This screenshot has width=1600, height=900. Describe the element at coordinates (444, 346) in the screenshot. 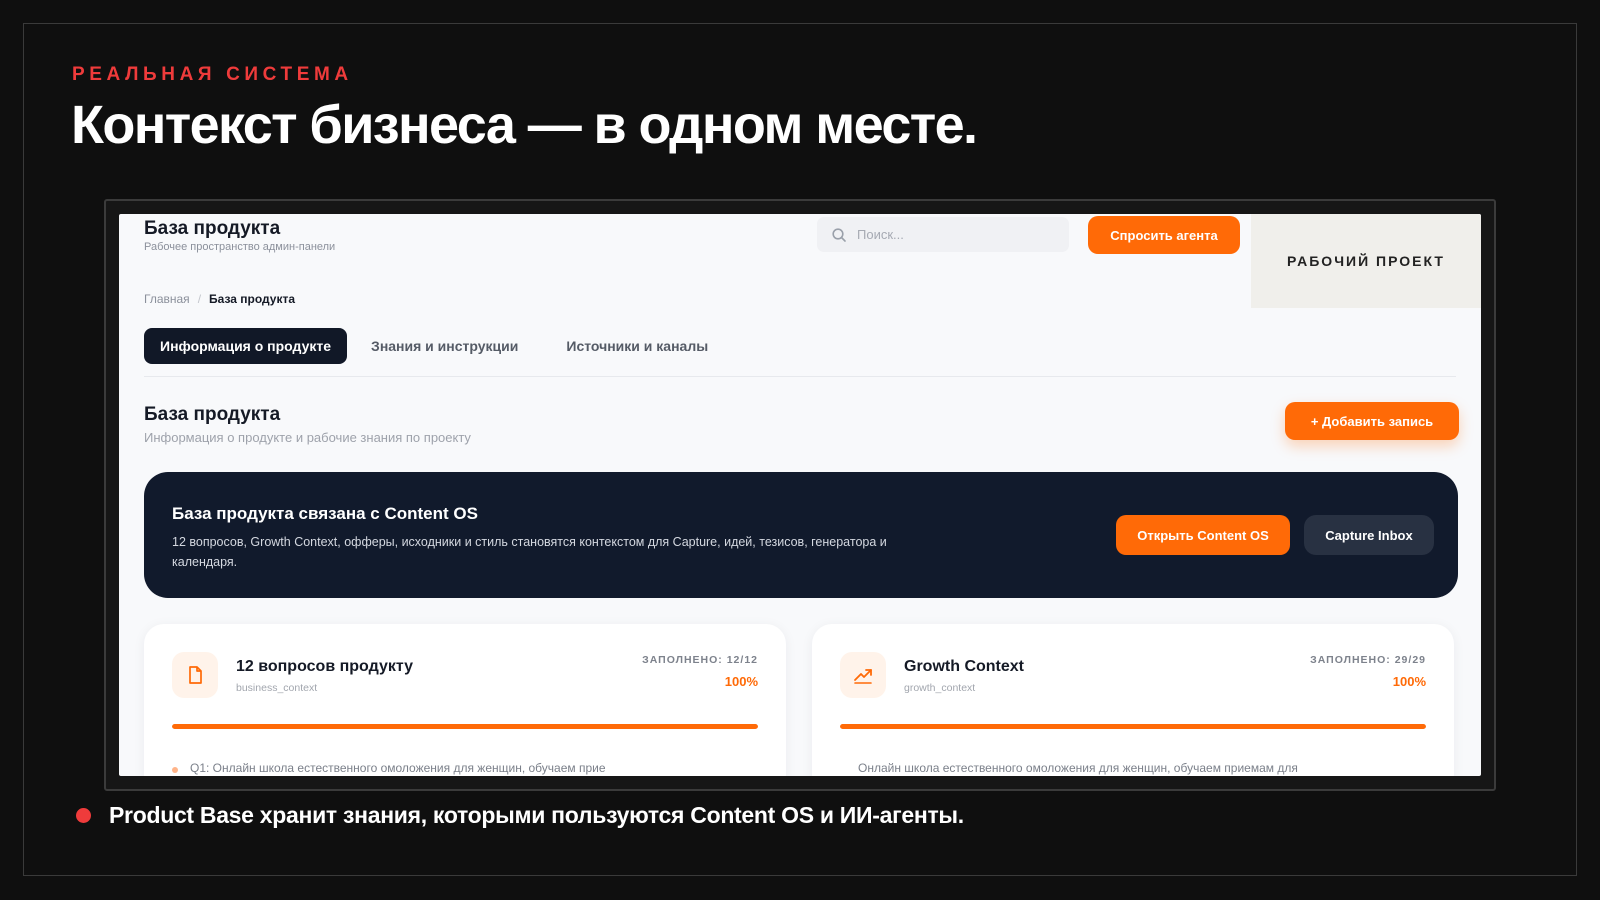

I see `tab-knowledge: Знания и инструкции` at that location.